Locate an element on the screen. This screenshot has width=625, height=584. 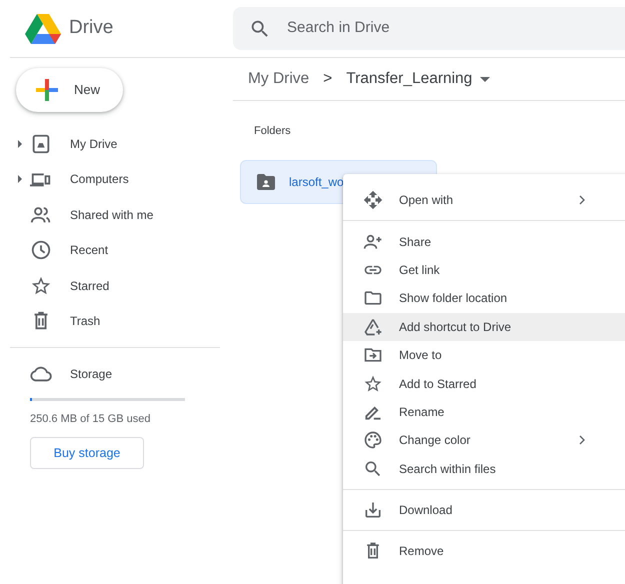
menu-item: Move to is located at coordinates (484, 355).